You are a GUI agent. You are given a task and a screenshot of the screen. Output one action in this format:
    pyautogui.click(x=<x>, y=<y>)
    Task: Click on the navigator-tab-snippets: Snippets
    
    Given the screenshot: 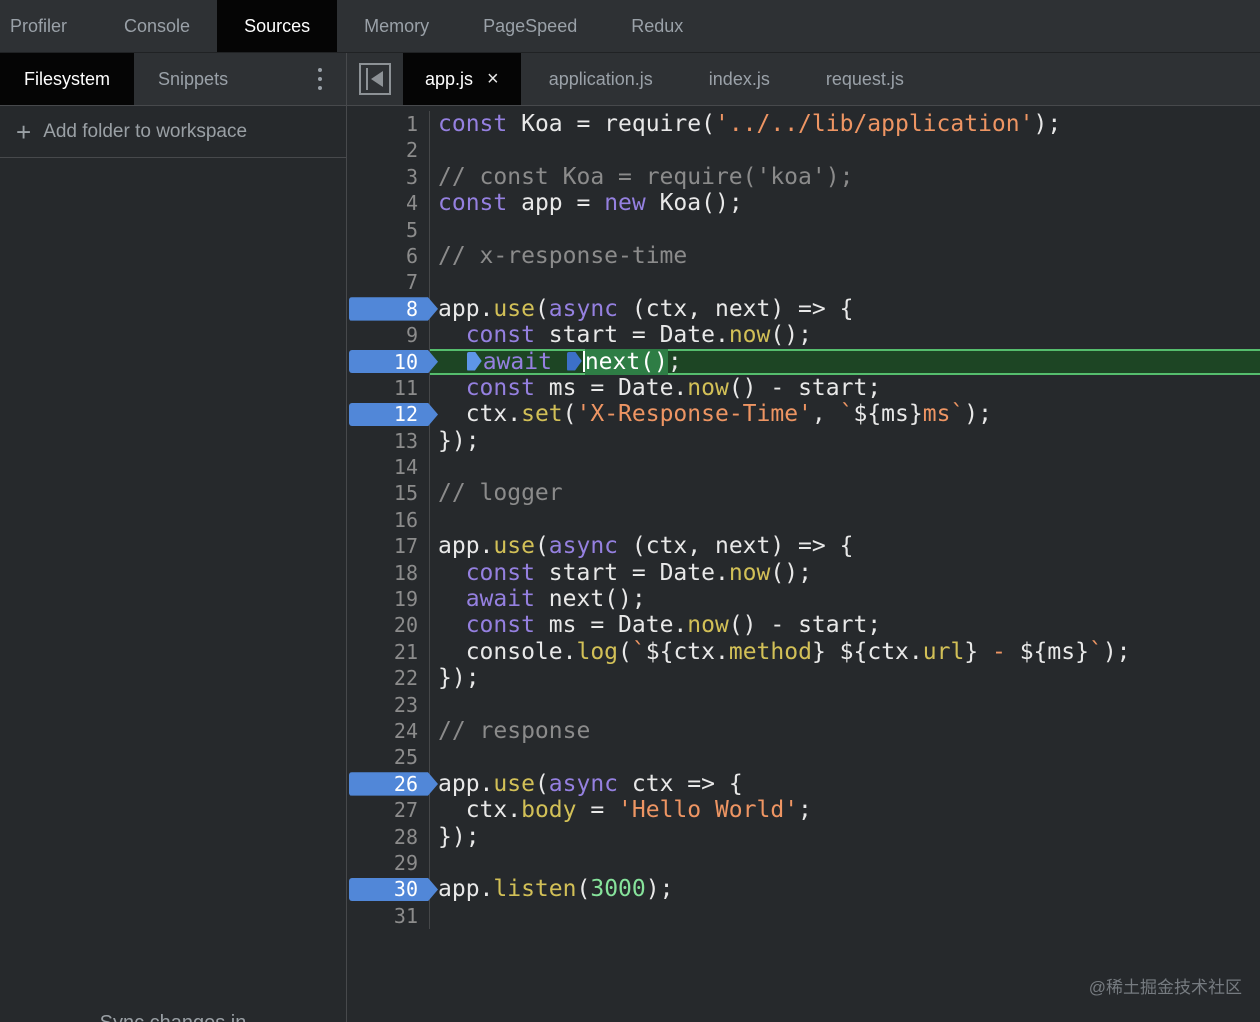 What is the action you would take?
    pyautogui.click(x=193, y=79)
    